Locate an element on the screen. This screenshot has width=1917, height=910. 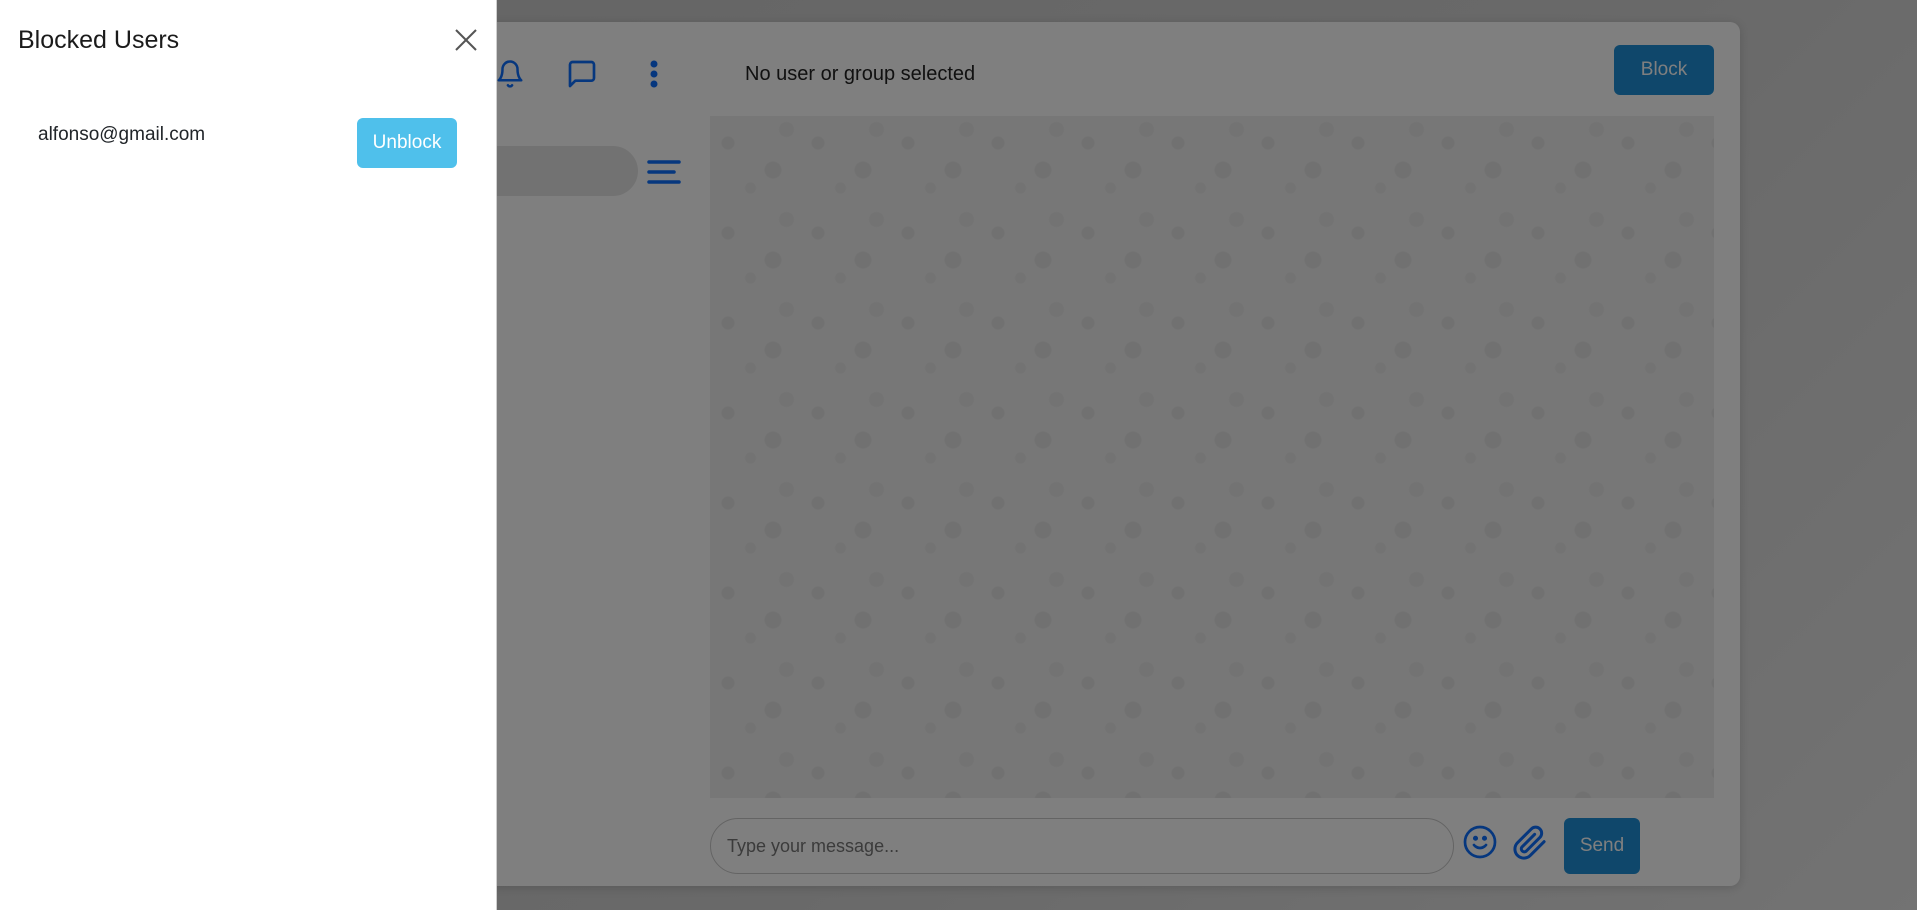
unblock-button: Unblock is located at coordinates (407, 143).